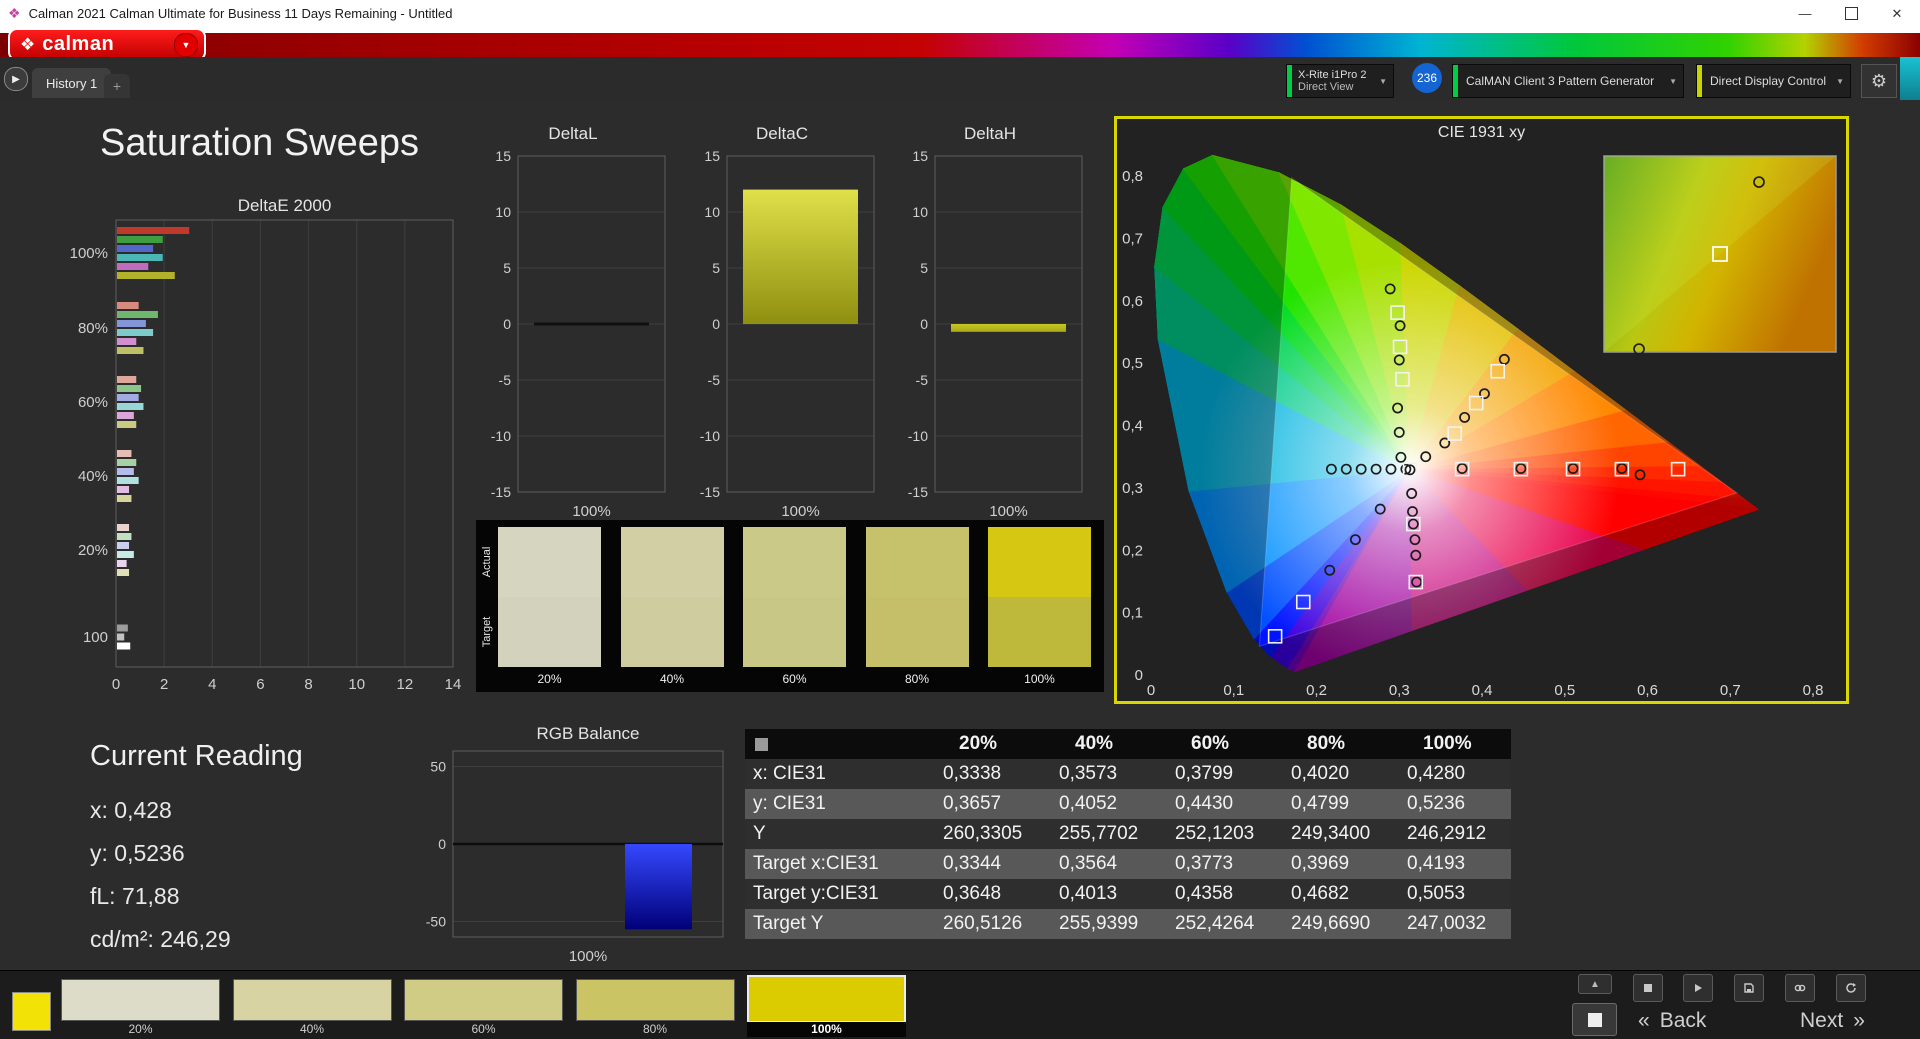 This screenshot has height=1039, width=1920. Describe the element at coordinates (28, 44) in the screenshot. I see `calman-star-icon: ❖` at that location.